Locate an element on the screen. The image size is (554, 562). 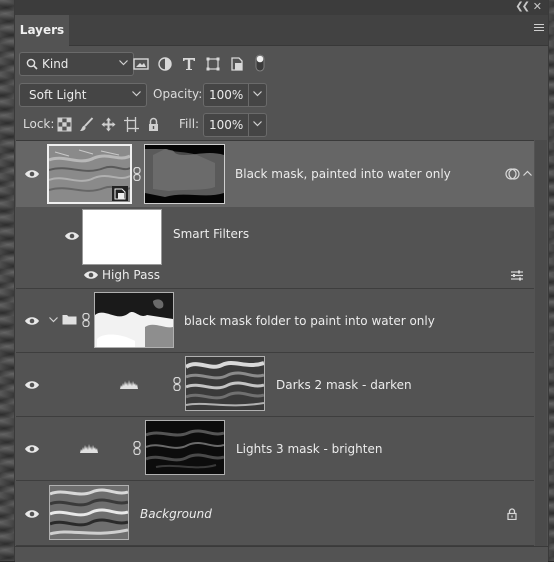
opacity-label: Opacity: is located at coordinates (178, 94).